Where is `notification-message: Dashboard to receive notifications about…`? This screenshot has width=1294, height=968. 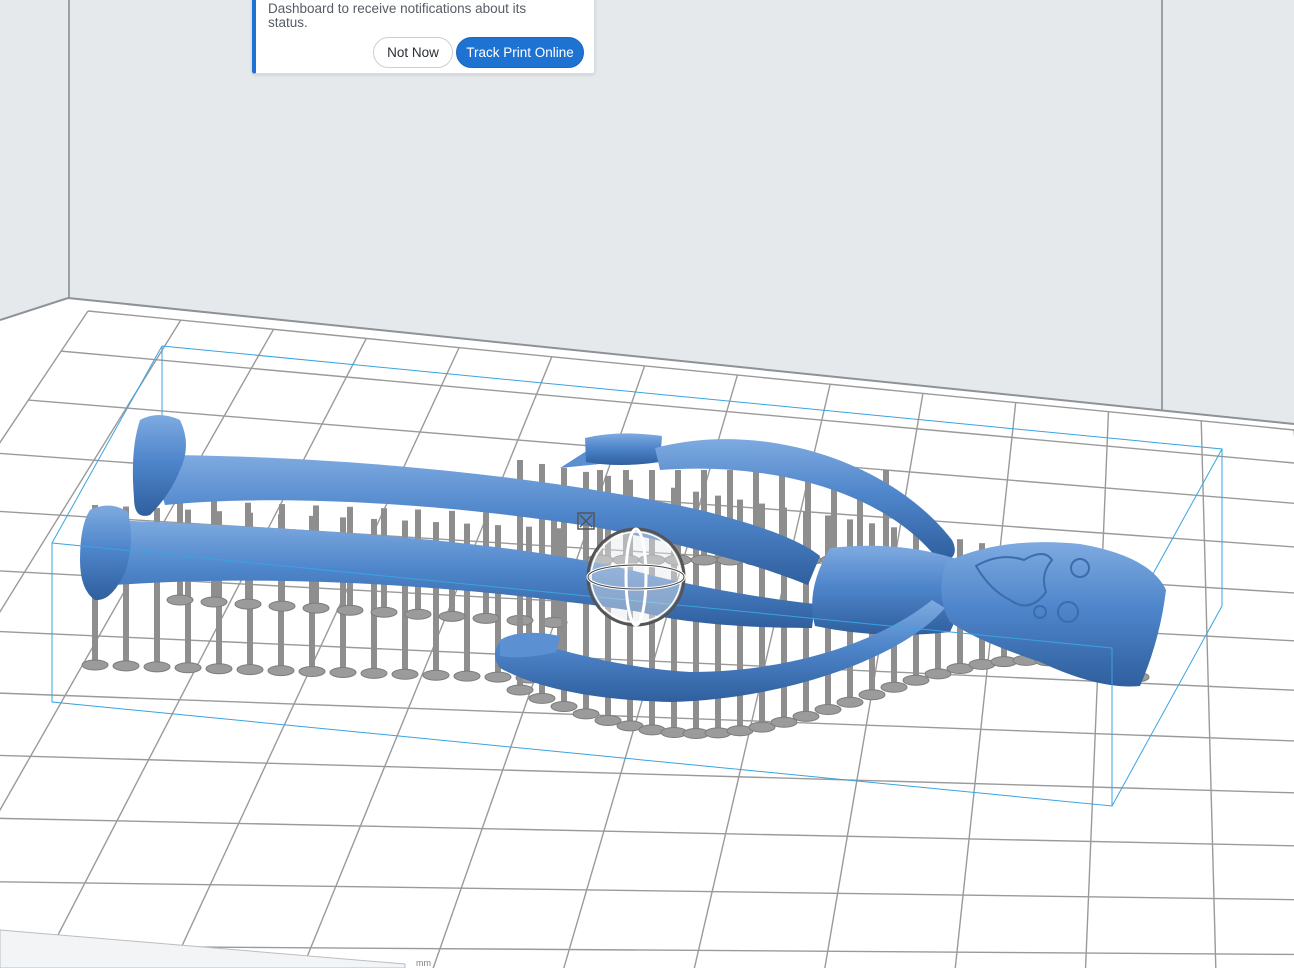 notification-message: Dashboard to receive notifications about… is located at coordinates (418, 16).